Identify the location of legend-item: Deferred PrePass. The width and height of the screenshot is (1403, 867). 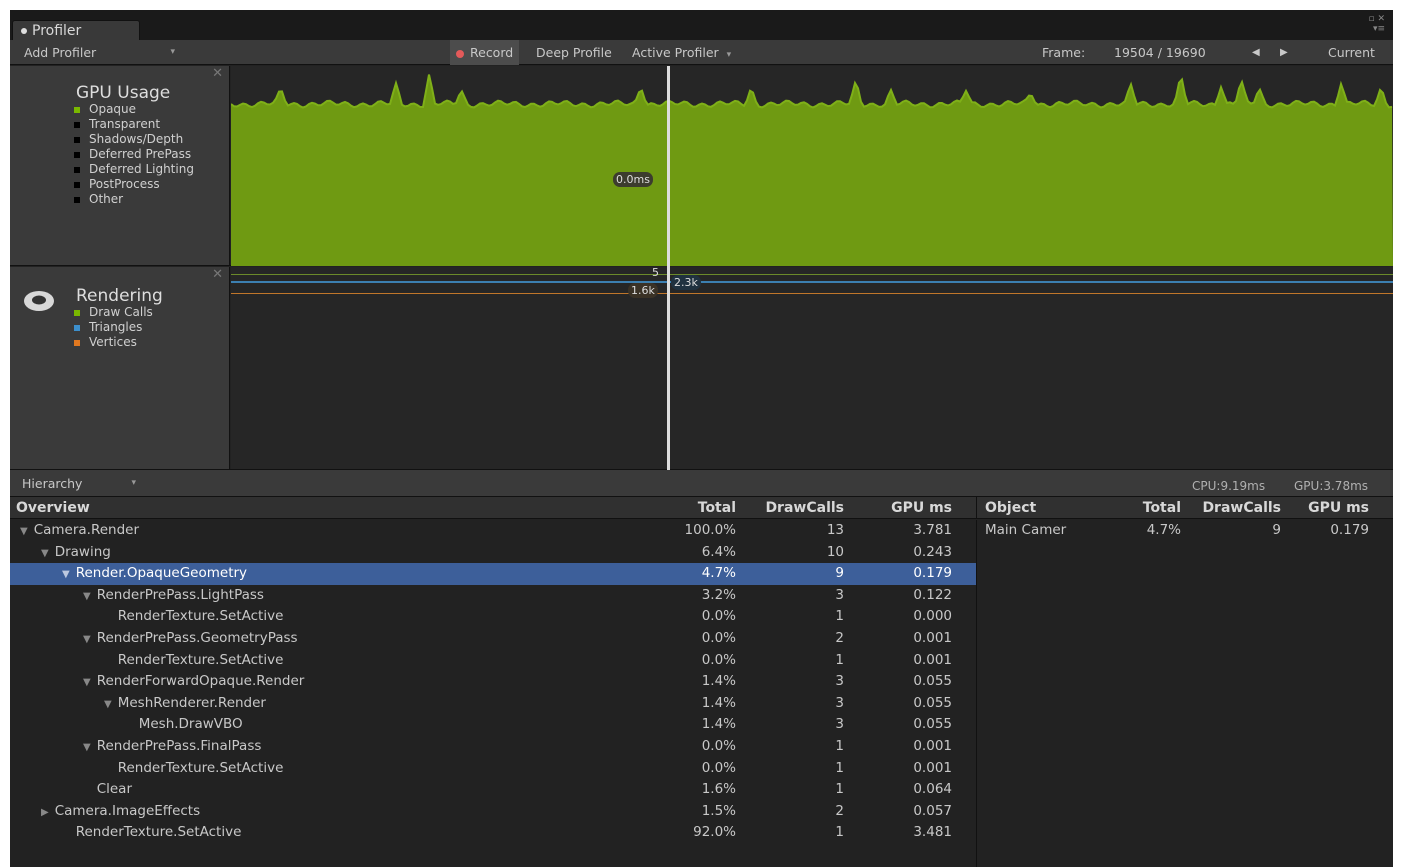
(134, 154).